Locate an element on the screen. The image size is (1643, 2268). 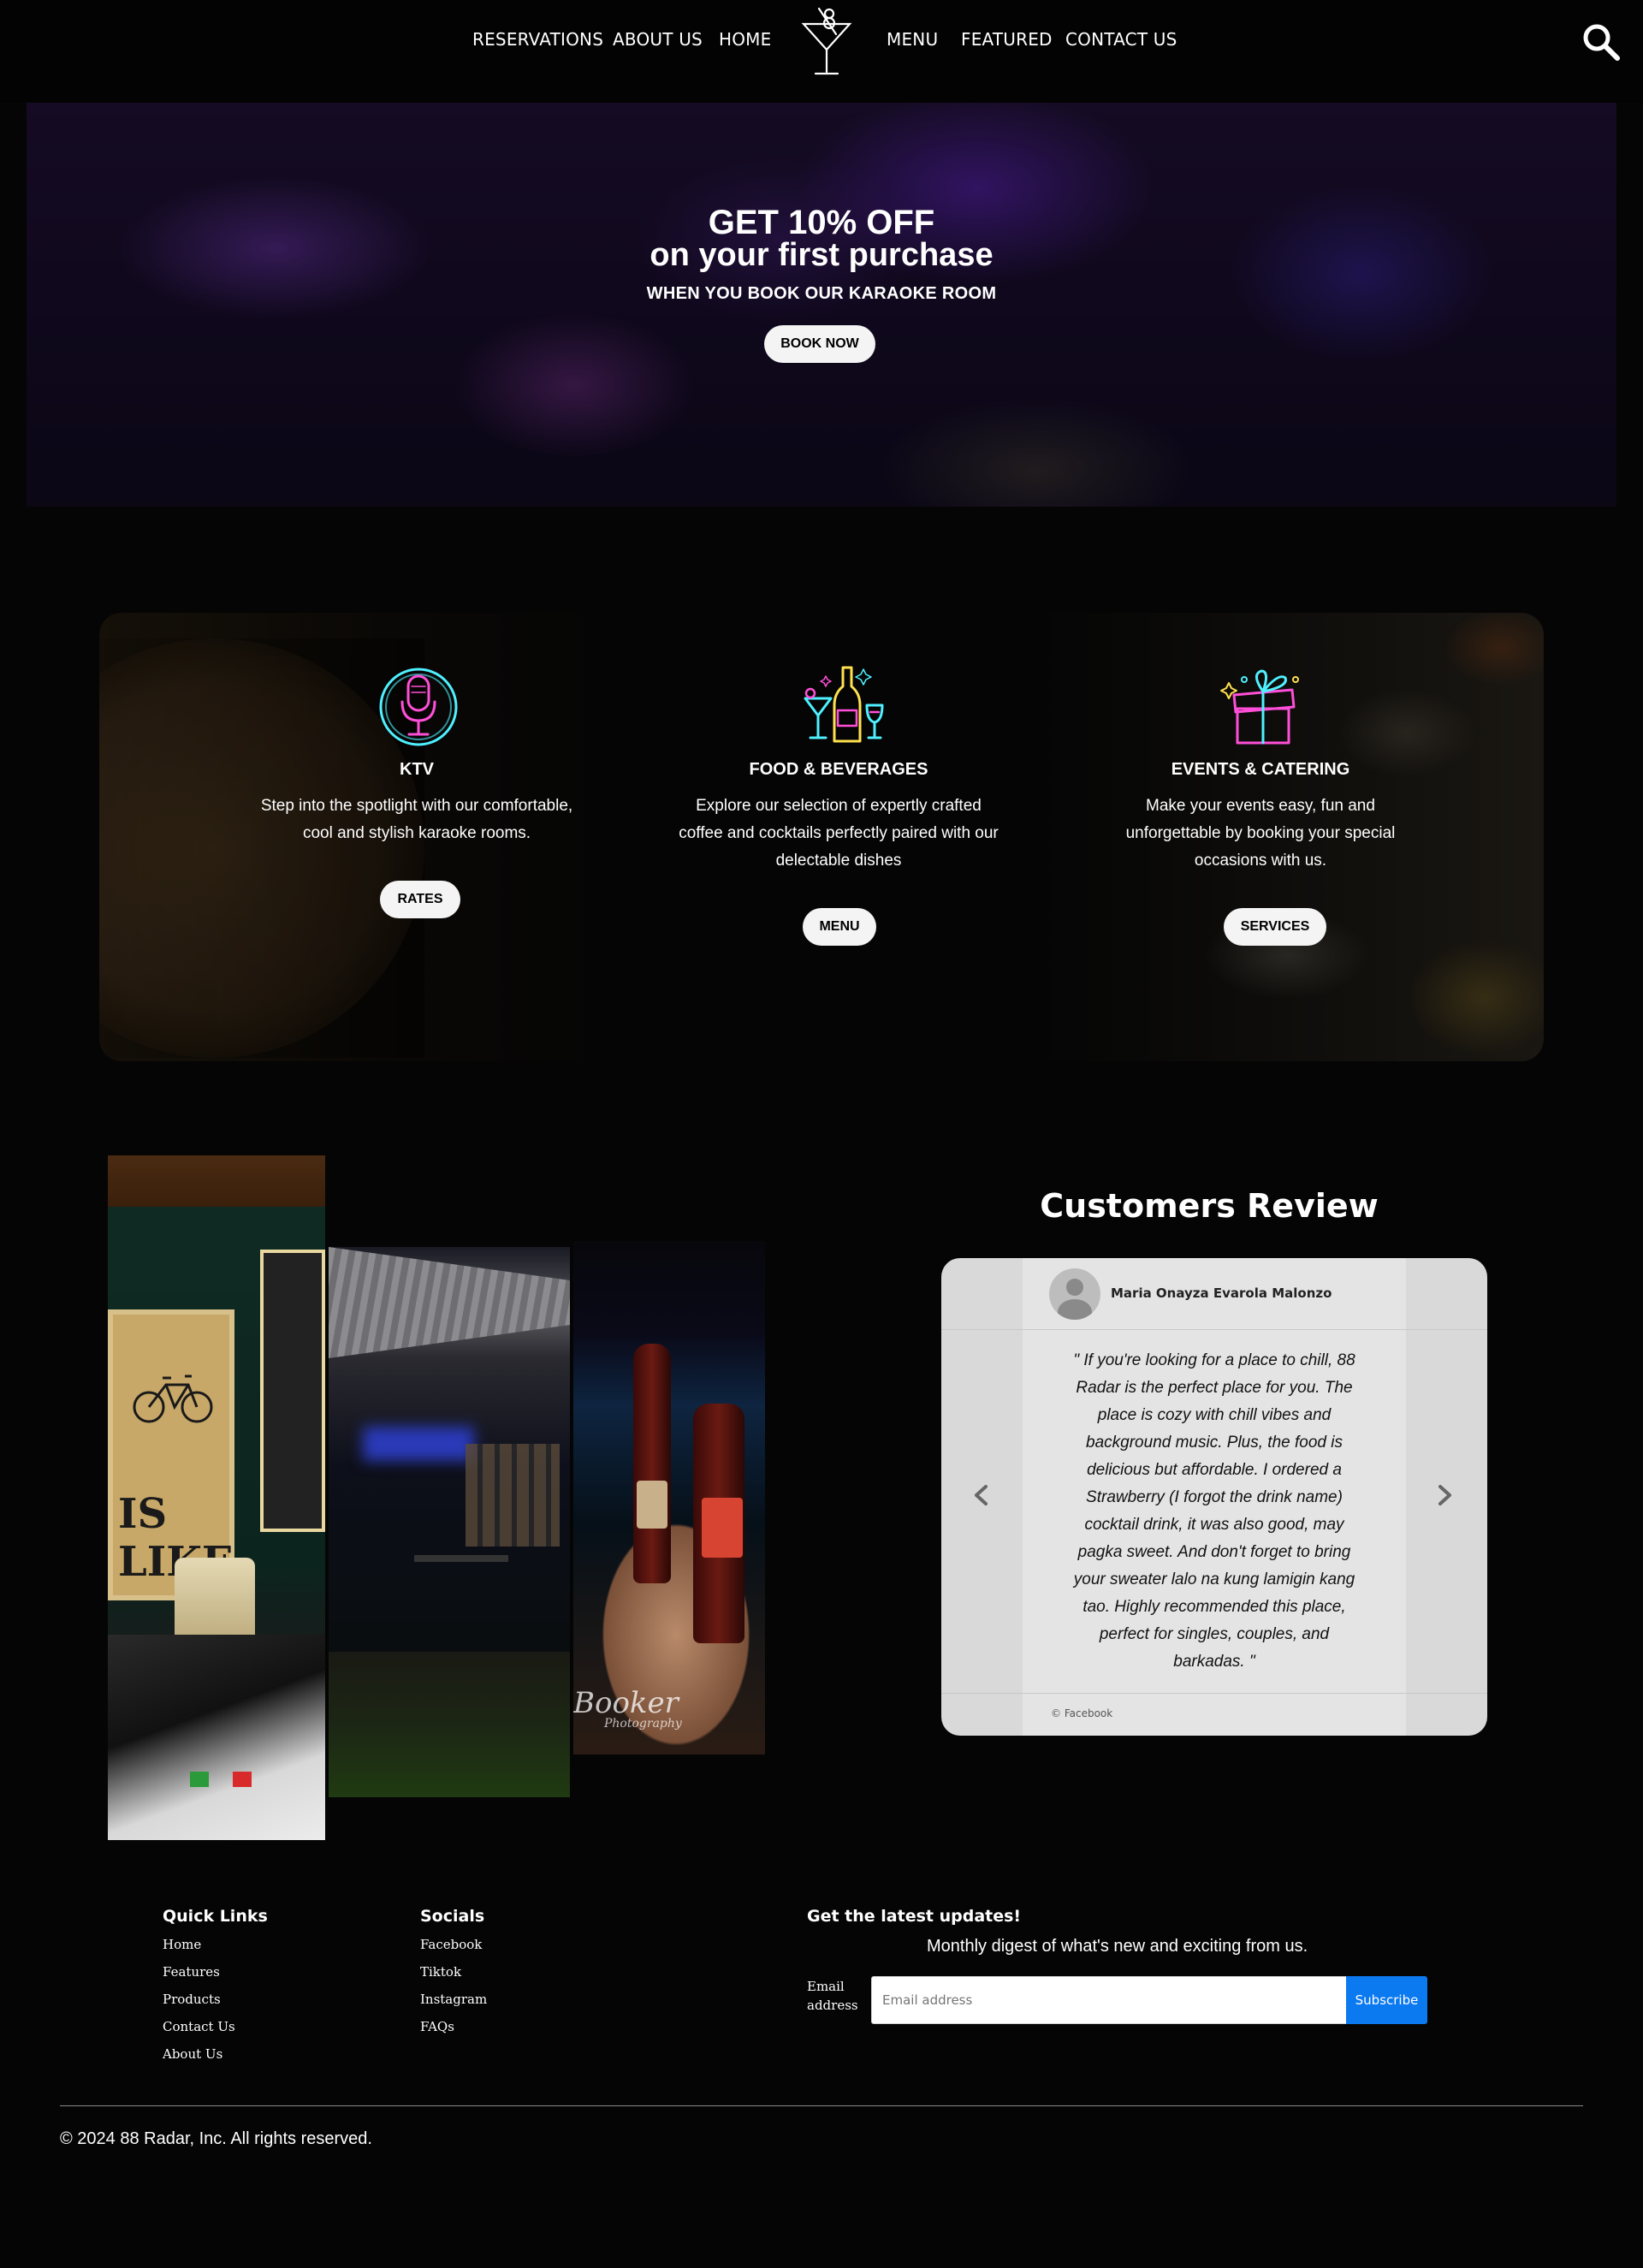
rates-button: RATES is located at coordinates (420, 900).